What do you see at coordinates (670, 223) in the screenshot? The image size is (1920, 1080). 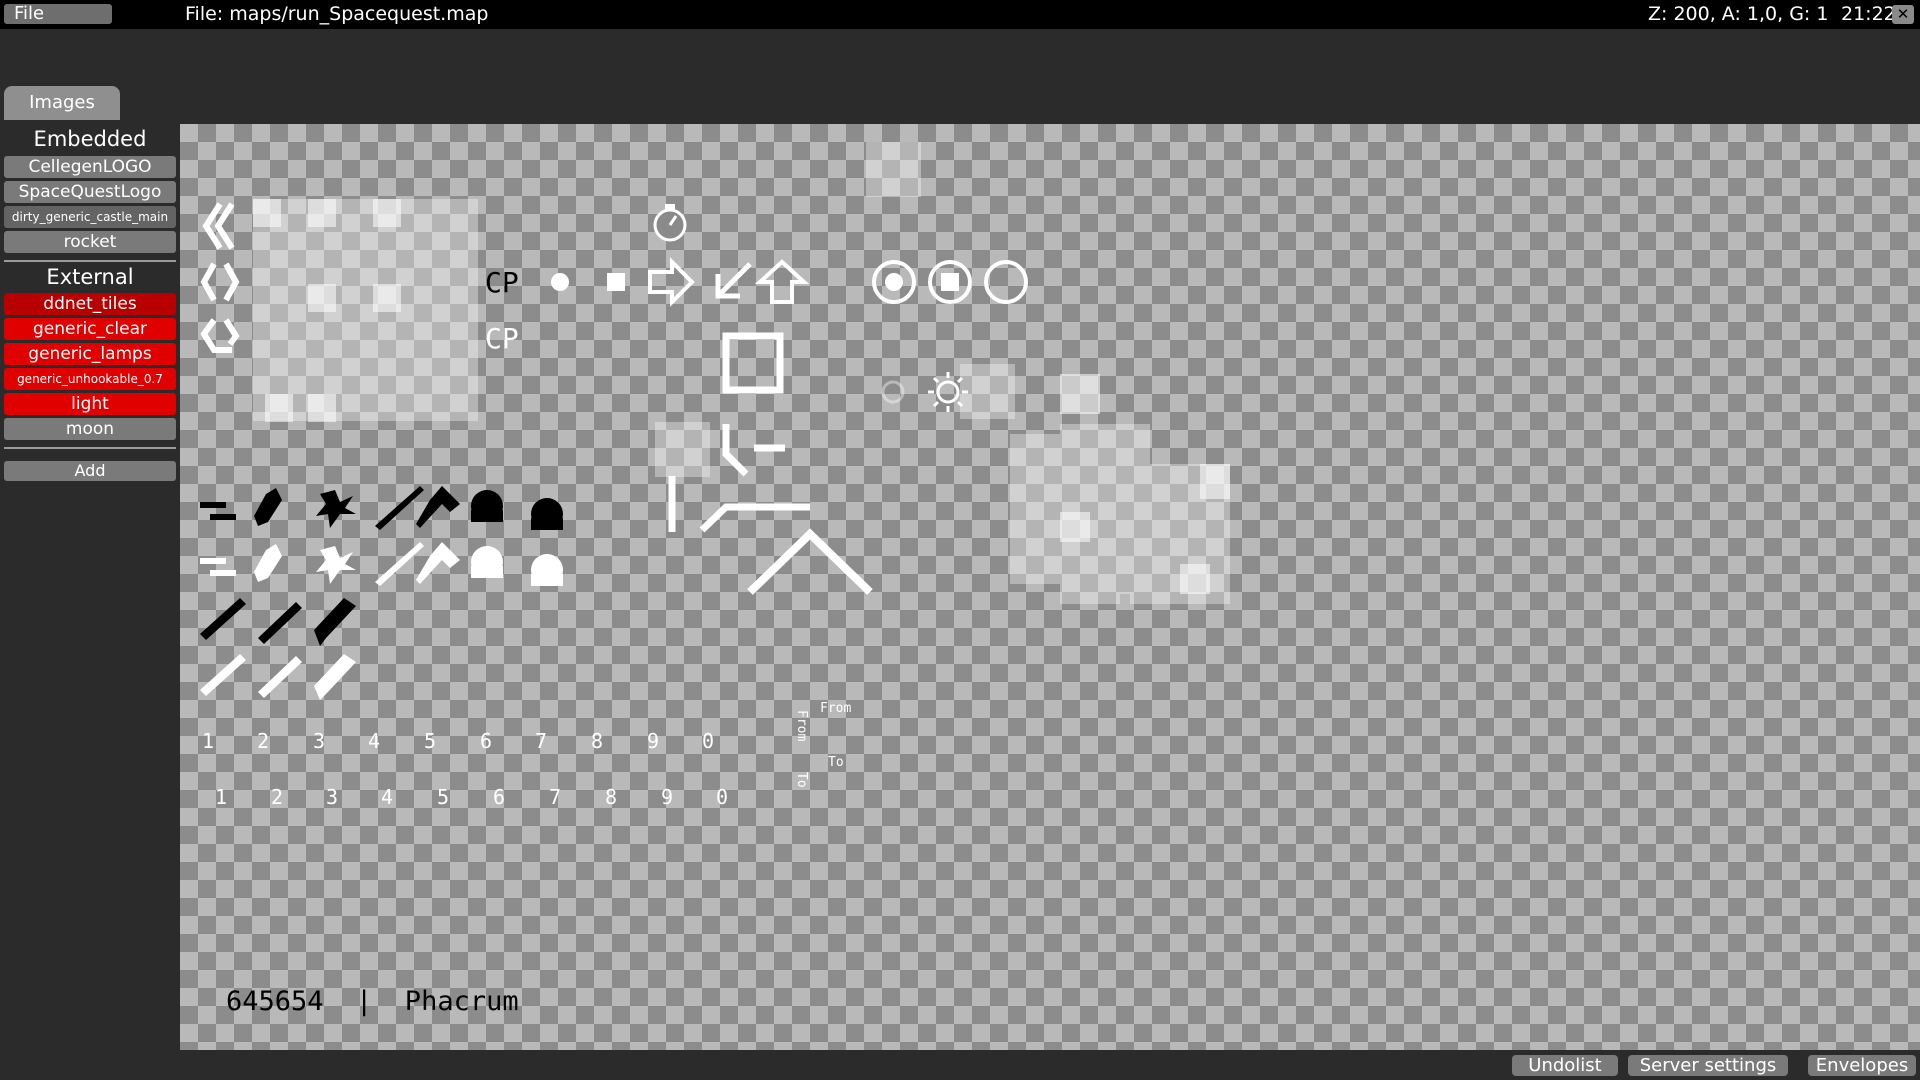 I see `stopwatch-icon` at bounding box center [670, 223].